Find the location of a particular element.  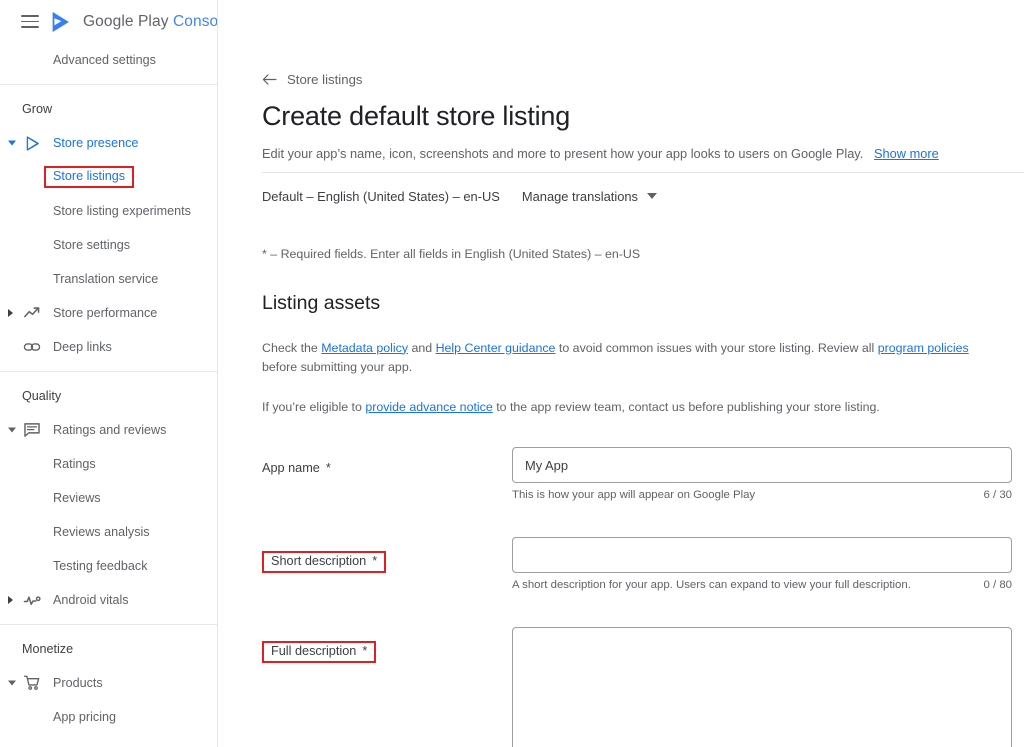

sidebar-item-label: Store listings is located at coordinates (89, 177).